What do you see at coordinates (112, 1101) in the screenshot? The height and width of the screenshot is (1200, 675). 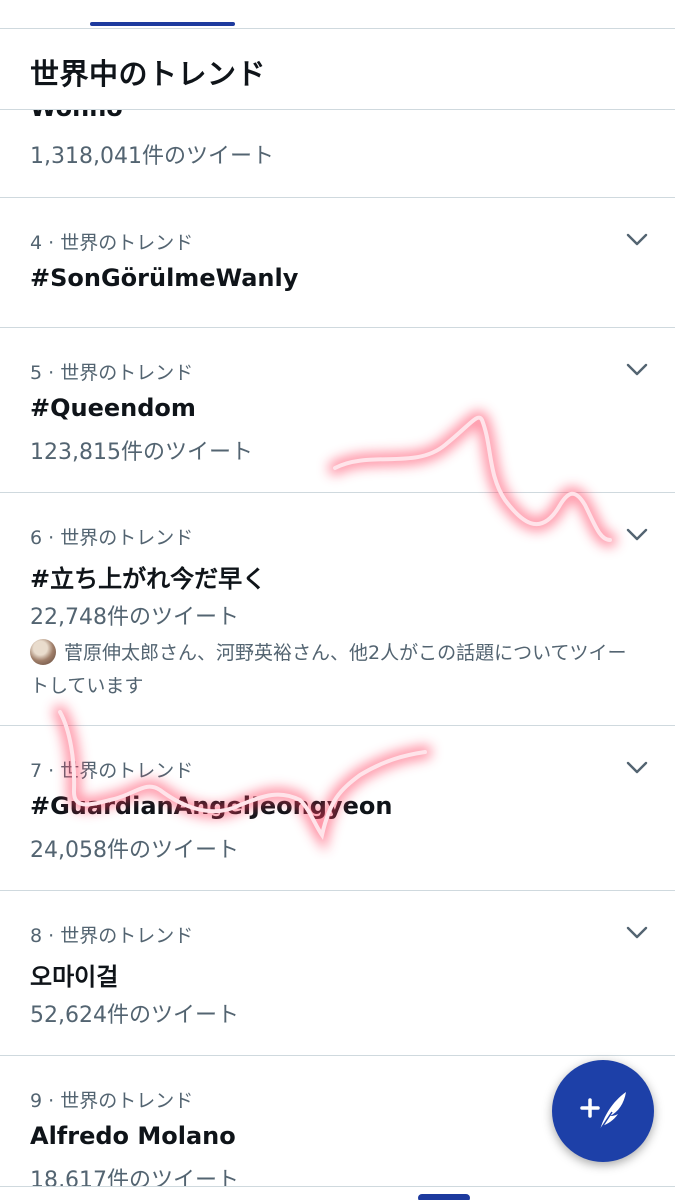 I see `trend-meta: 9 · 世界のトレンド` at bounding box center [112, 1101].